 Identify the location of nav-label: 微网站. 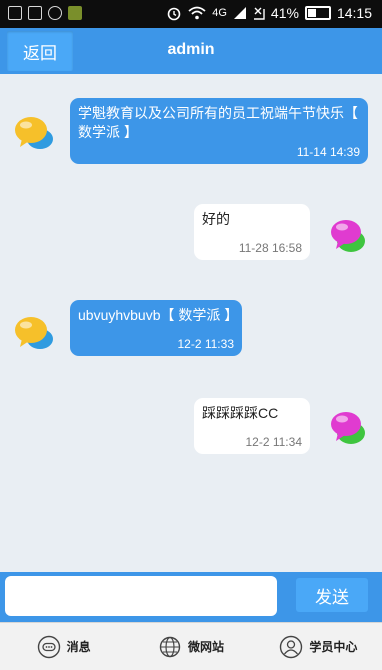
(205, 647).